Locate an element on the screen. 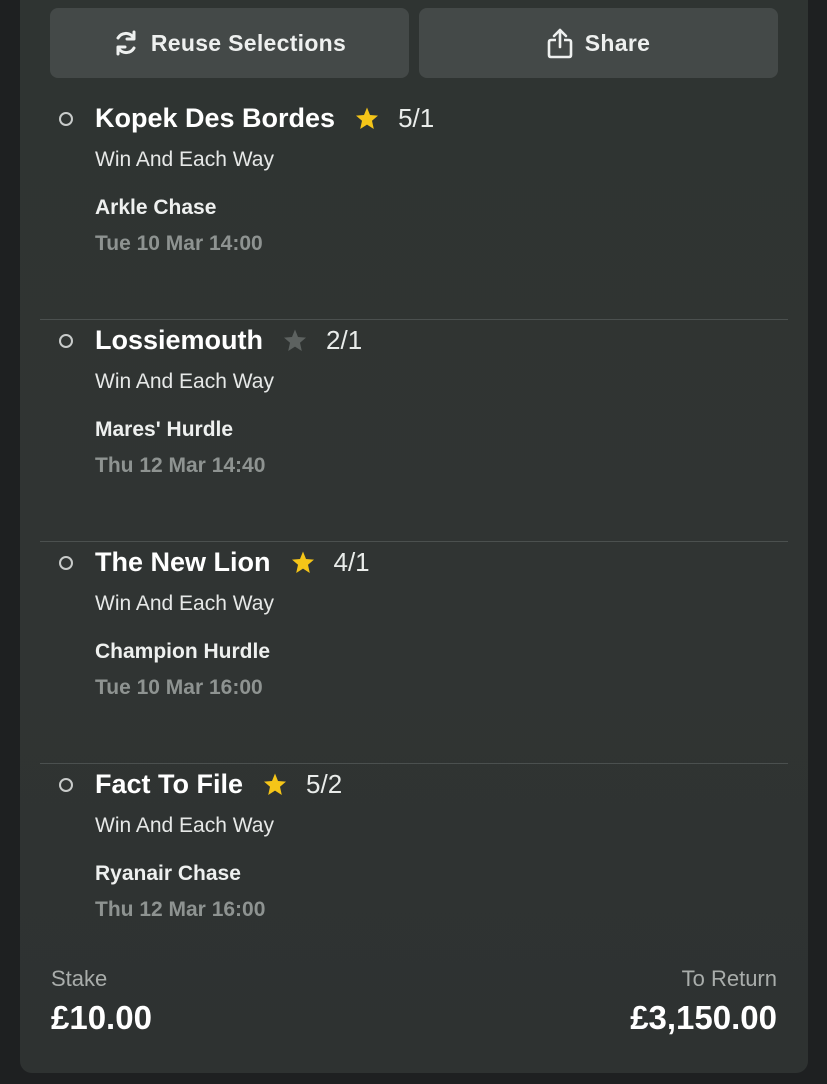  share-button: Share is located at coordinates (598, 43).